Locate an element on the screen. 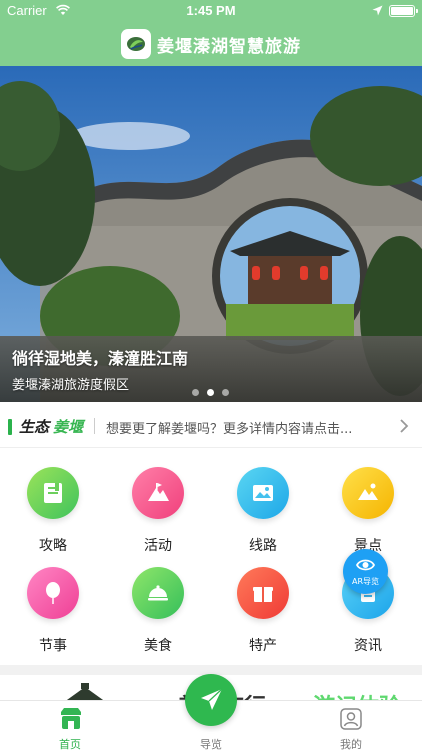 This screenshot has height=750, width=422. banner-title: 徜徉湿地美，溱潼胜江南 is located at coordinates (100, 358).